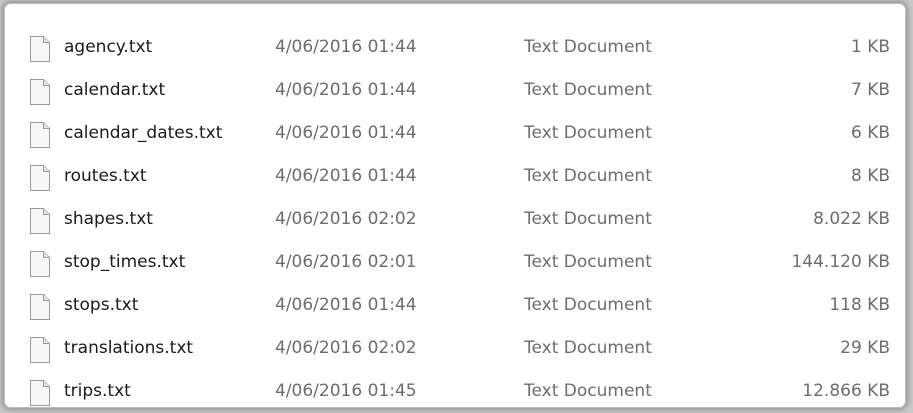 This screenshot has width=913, height=413. What do you see at coordinates (846, 391) in the screenshot?
I see `file-size: 12.866 KB` at bounding box center [846, 391].